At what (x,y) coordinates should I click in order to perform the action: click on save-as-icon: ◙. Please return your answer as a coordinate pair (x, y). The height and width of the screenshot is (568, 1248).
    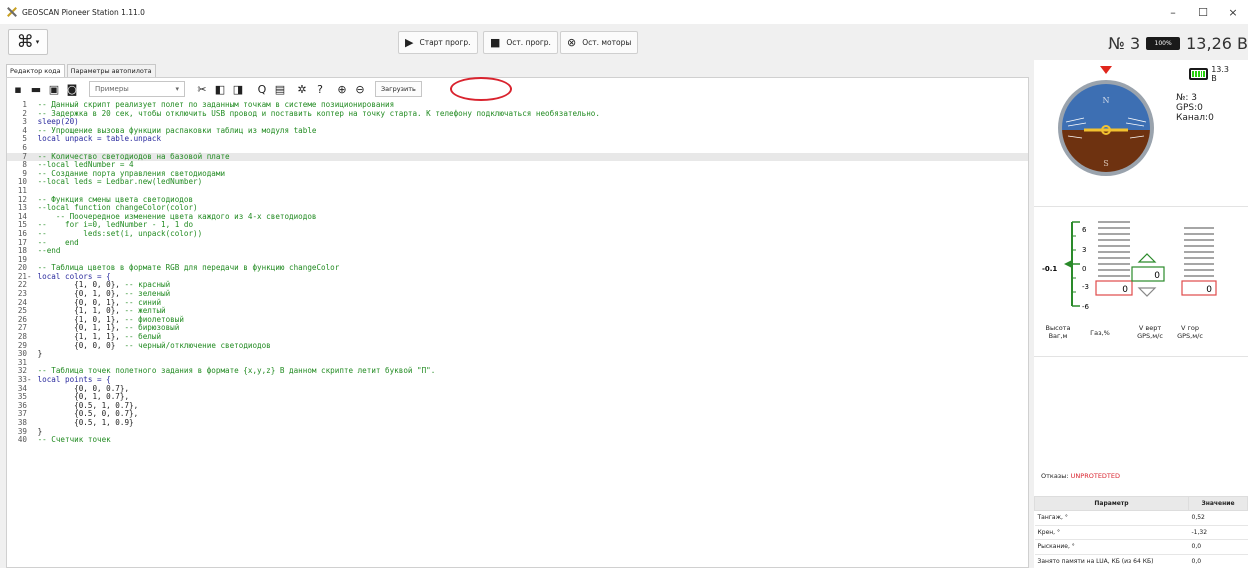
    Looking at the image, I should click on (72, 89).